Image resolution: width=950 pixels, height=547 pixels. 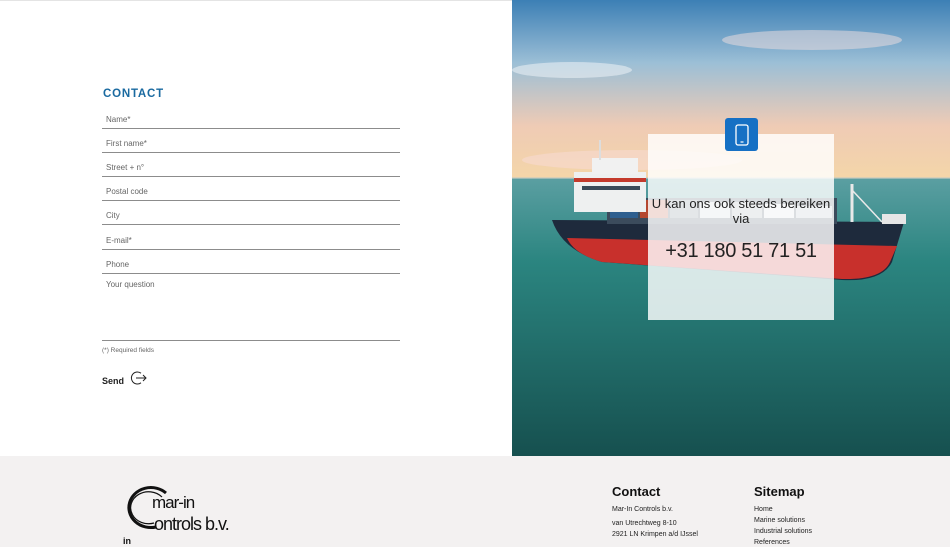 I want to click on email-field, so click(x=251, y=238).